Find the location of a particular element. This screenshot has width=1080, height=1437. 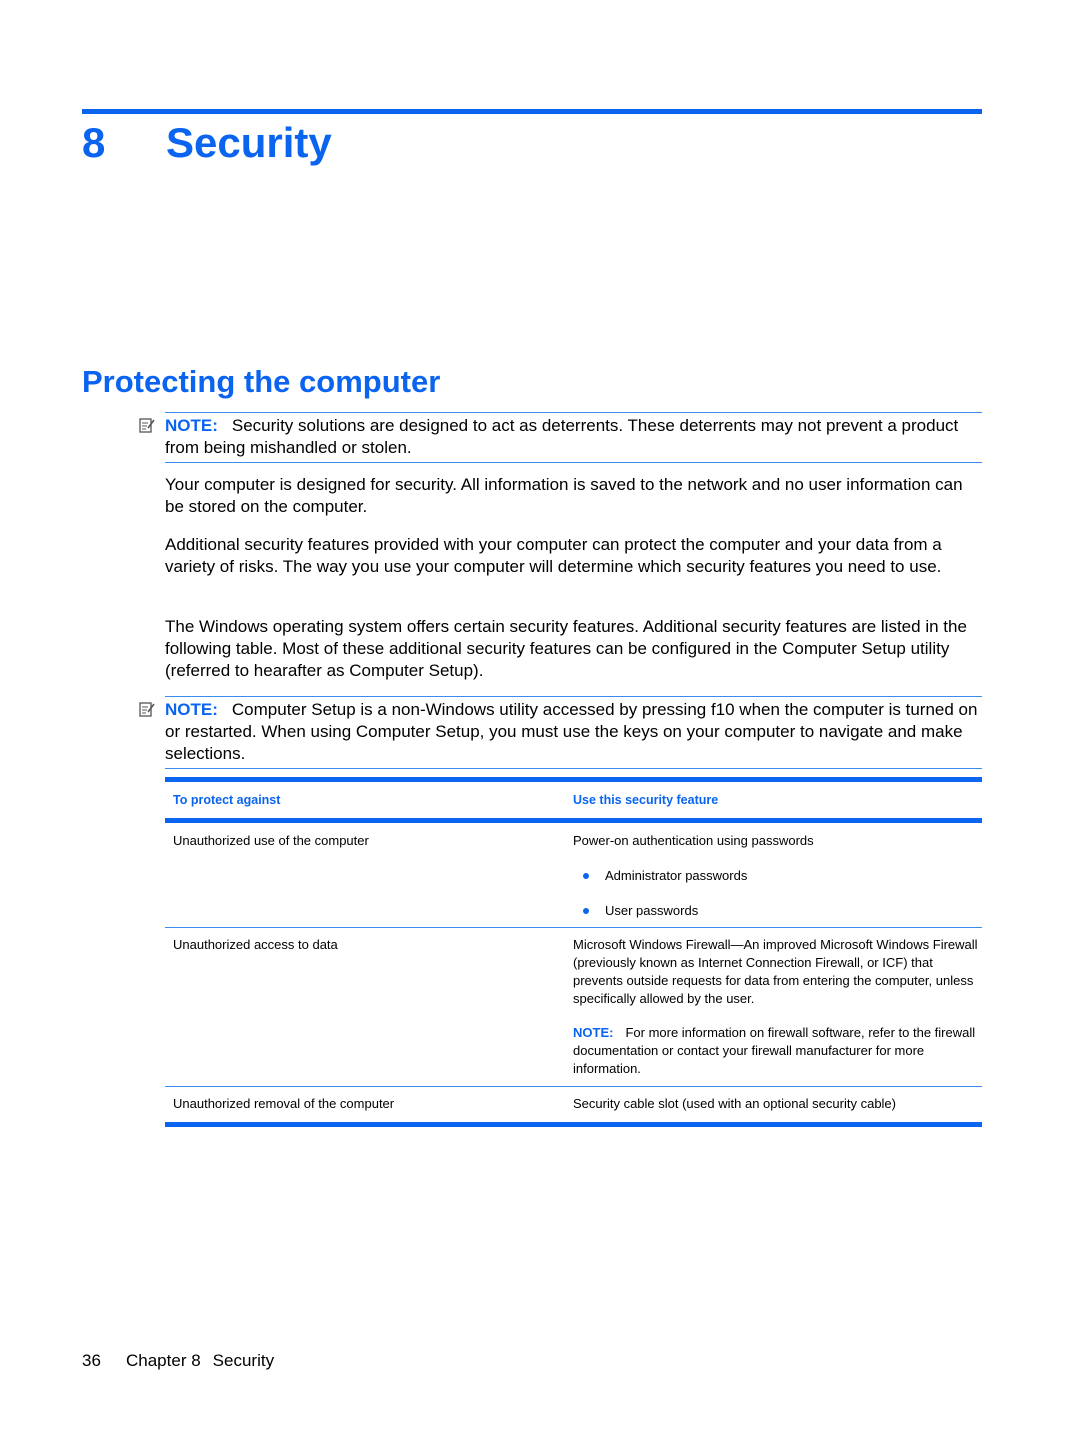

page-footer: 36 Chapter 8 Security is located at coordinates (178, 1361).